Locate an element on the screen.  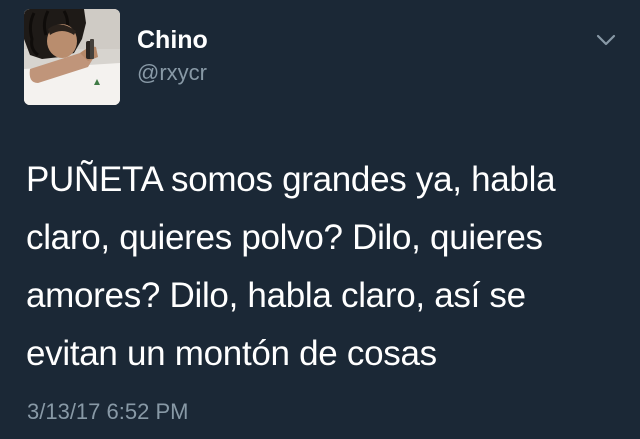
tweet-text-line: amores? Dilo, habla claro, así se is located at coordinates (276, 295).